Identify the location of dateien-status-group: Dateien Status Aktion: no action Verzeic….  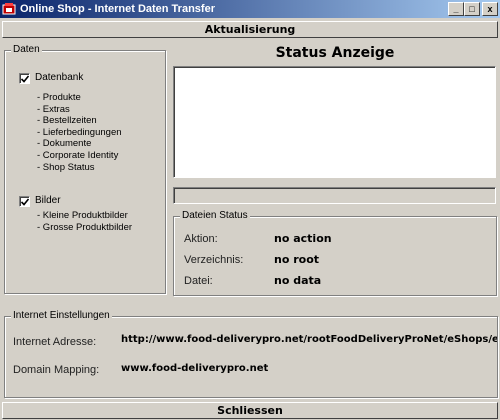
(335, 253).